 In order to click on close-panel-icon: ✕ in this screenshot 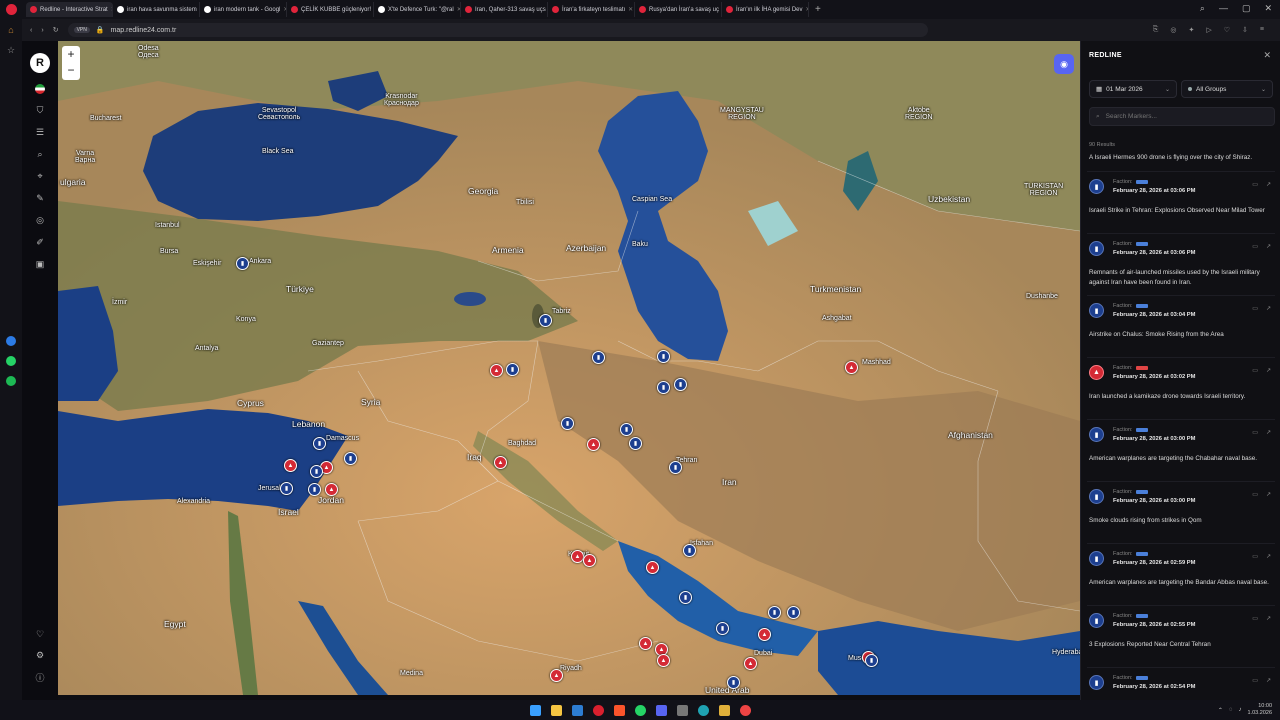, I will do `click(1267, 55)`.